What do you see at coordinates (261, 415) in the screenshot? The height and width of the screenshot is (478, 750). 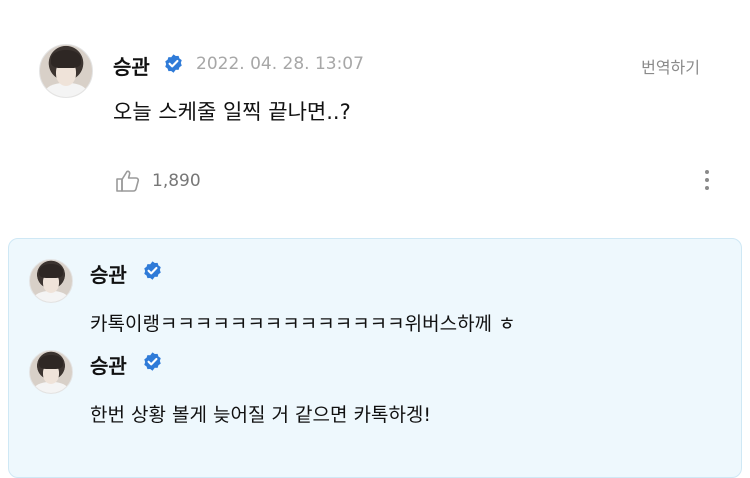 I see `reply-text: 한번 상황 볼게 늦어질 거 같으면 카톡하겡!` at bounding box center [261, 415].